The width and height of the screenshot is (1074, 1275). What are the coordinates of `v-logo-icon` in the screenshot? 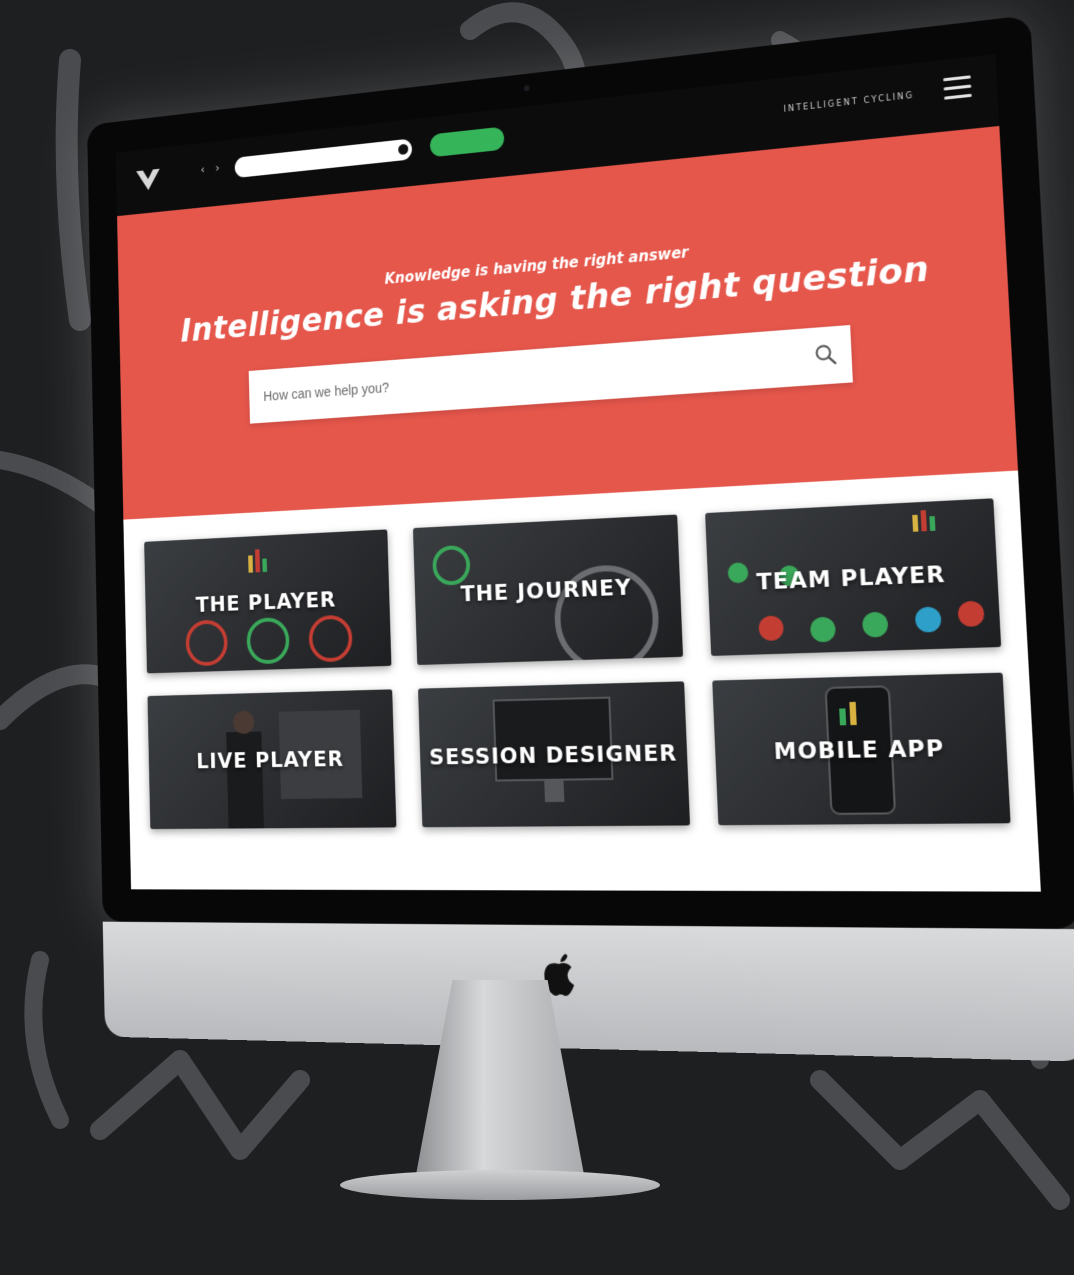 It's located at (147, 180).